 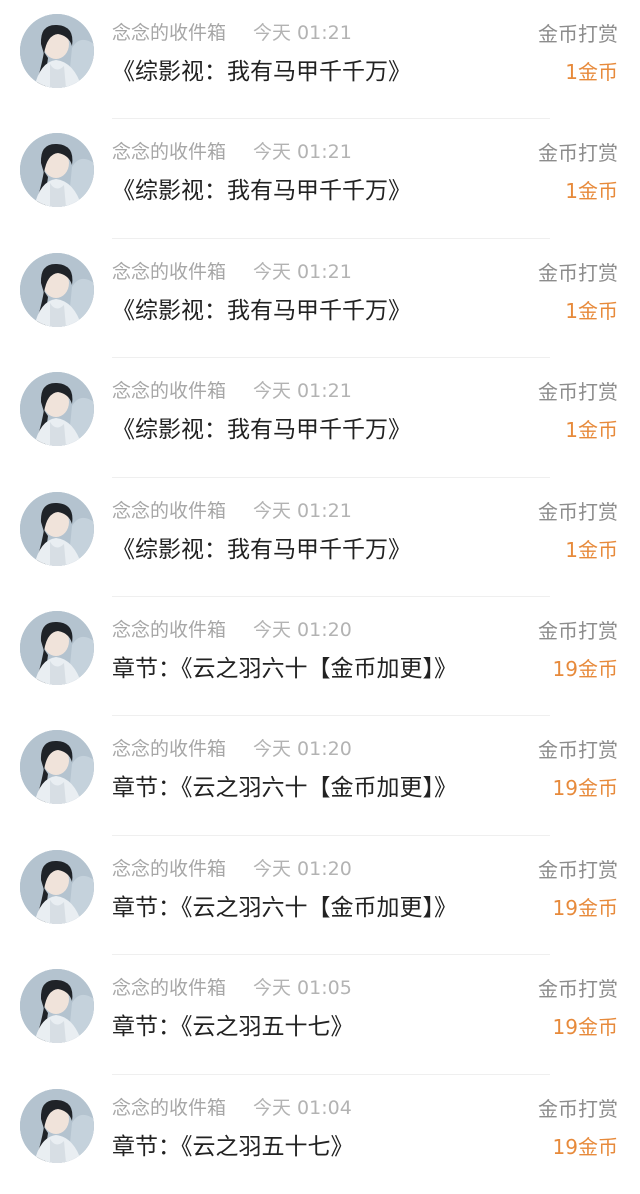 I want to click on timestamp: 今天 01:04, so click(x=302, y=1107).